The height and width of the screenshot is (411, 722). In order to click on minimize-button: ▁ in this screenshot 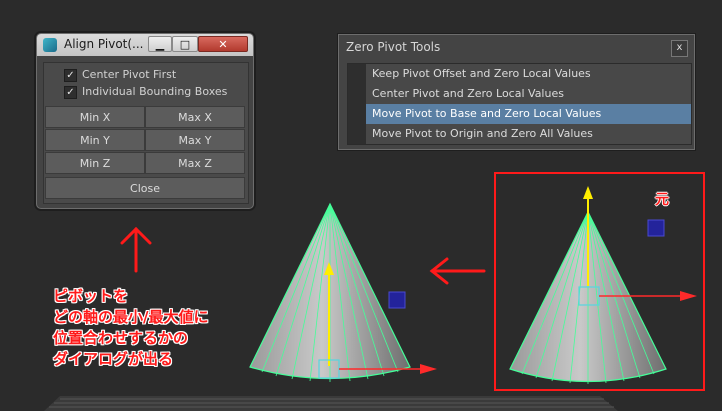, I will do `click(160, 44)`.